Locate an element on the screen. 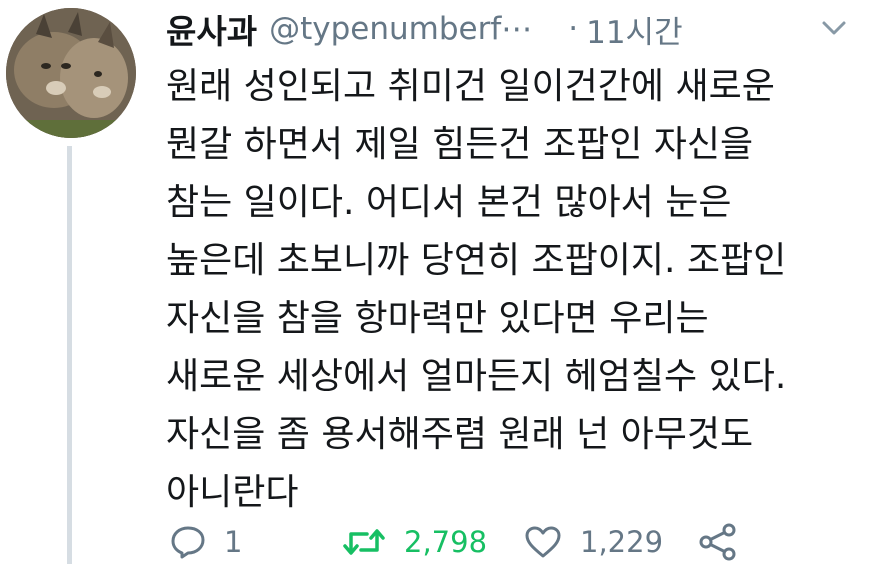  display-name: 윤사과 is located at coordinates (211, 29).